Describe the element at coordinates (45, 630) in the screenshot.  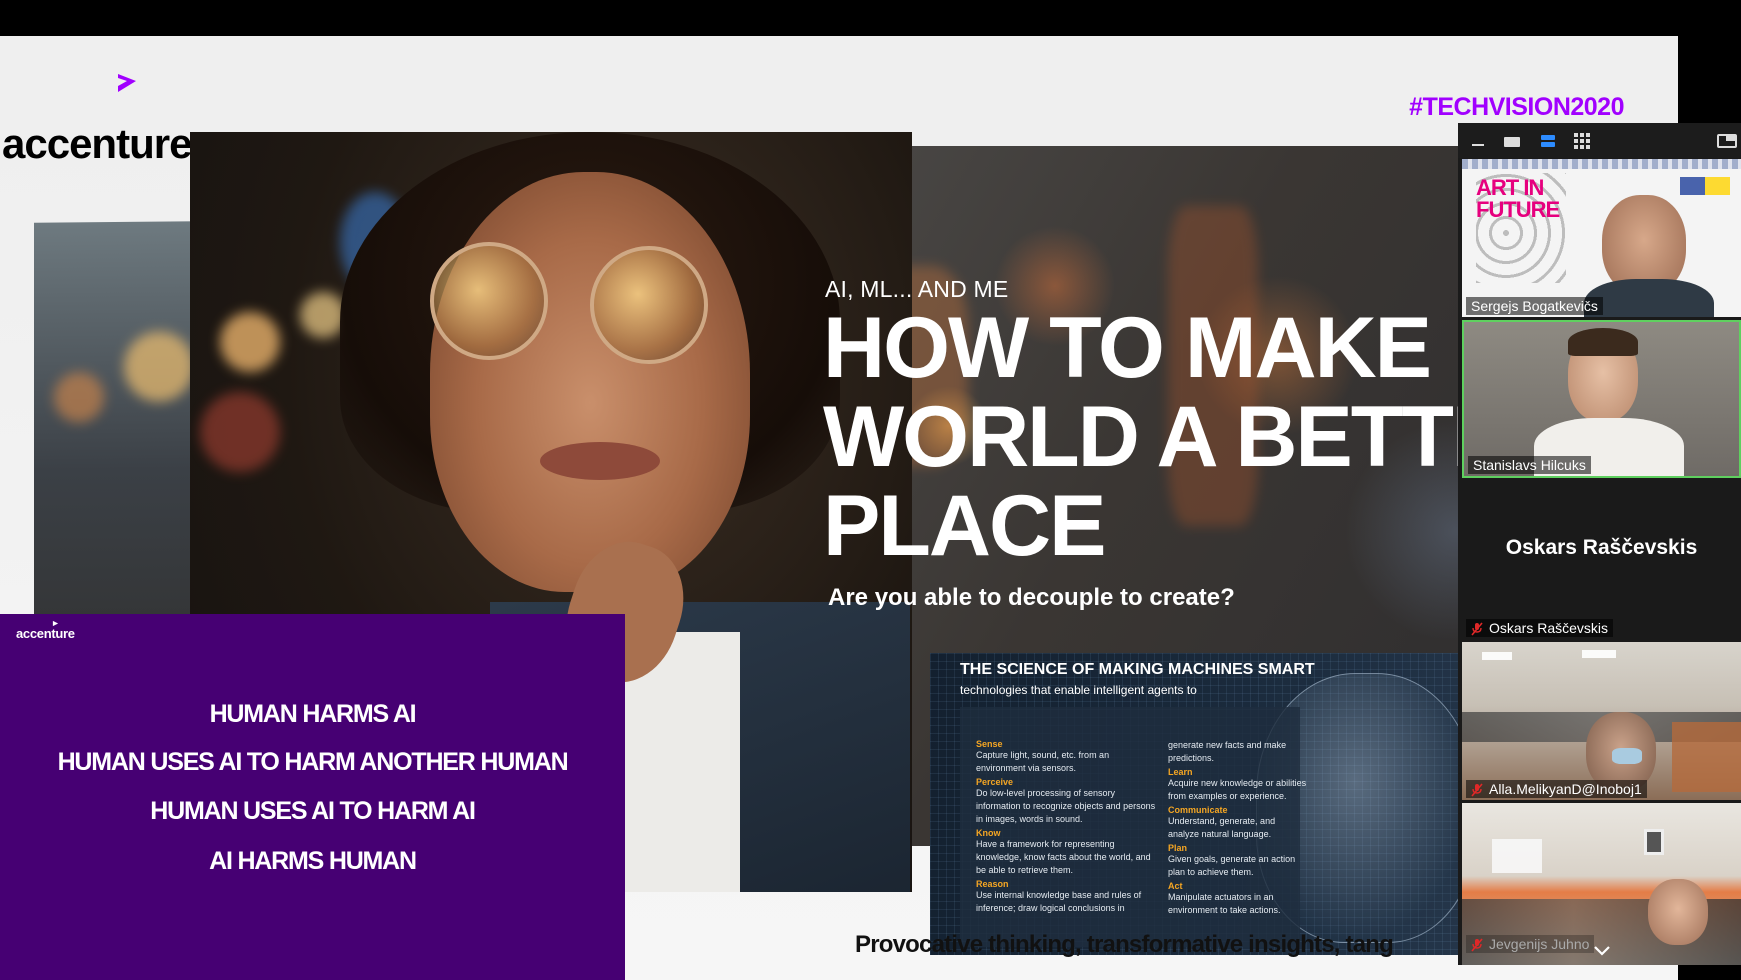
I see `purple-accenture-logo: accenture` at that location.